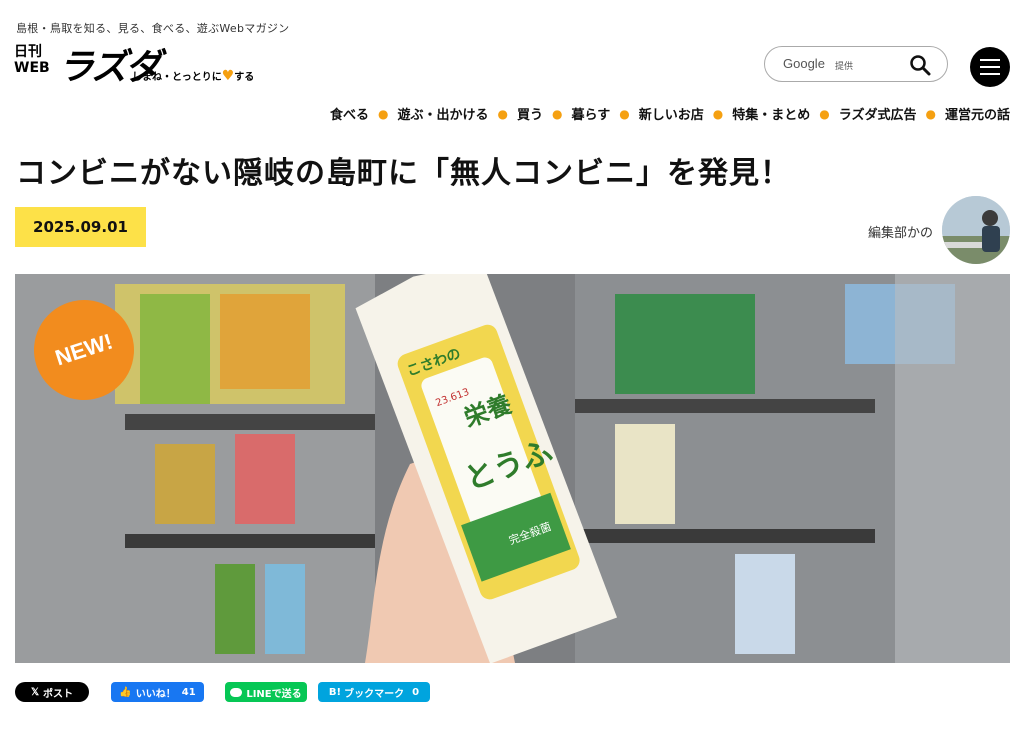  I want to click on nav-item-ads: ラズダ式広告, so click(878, 113).